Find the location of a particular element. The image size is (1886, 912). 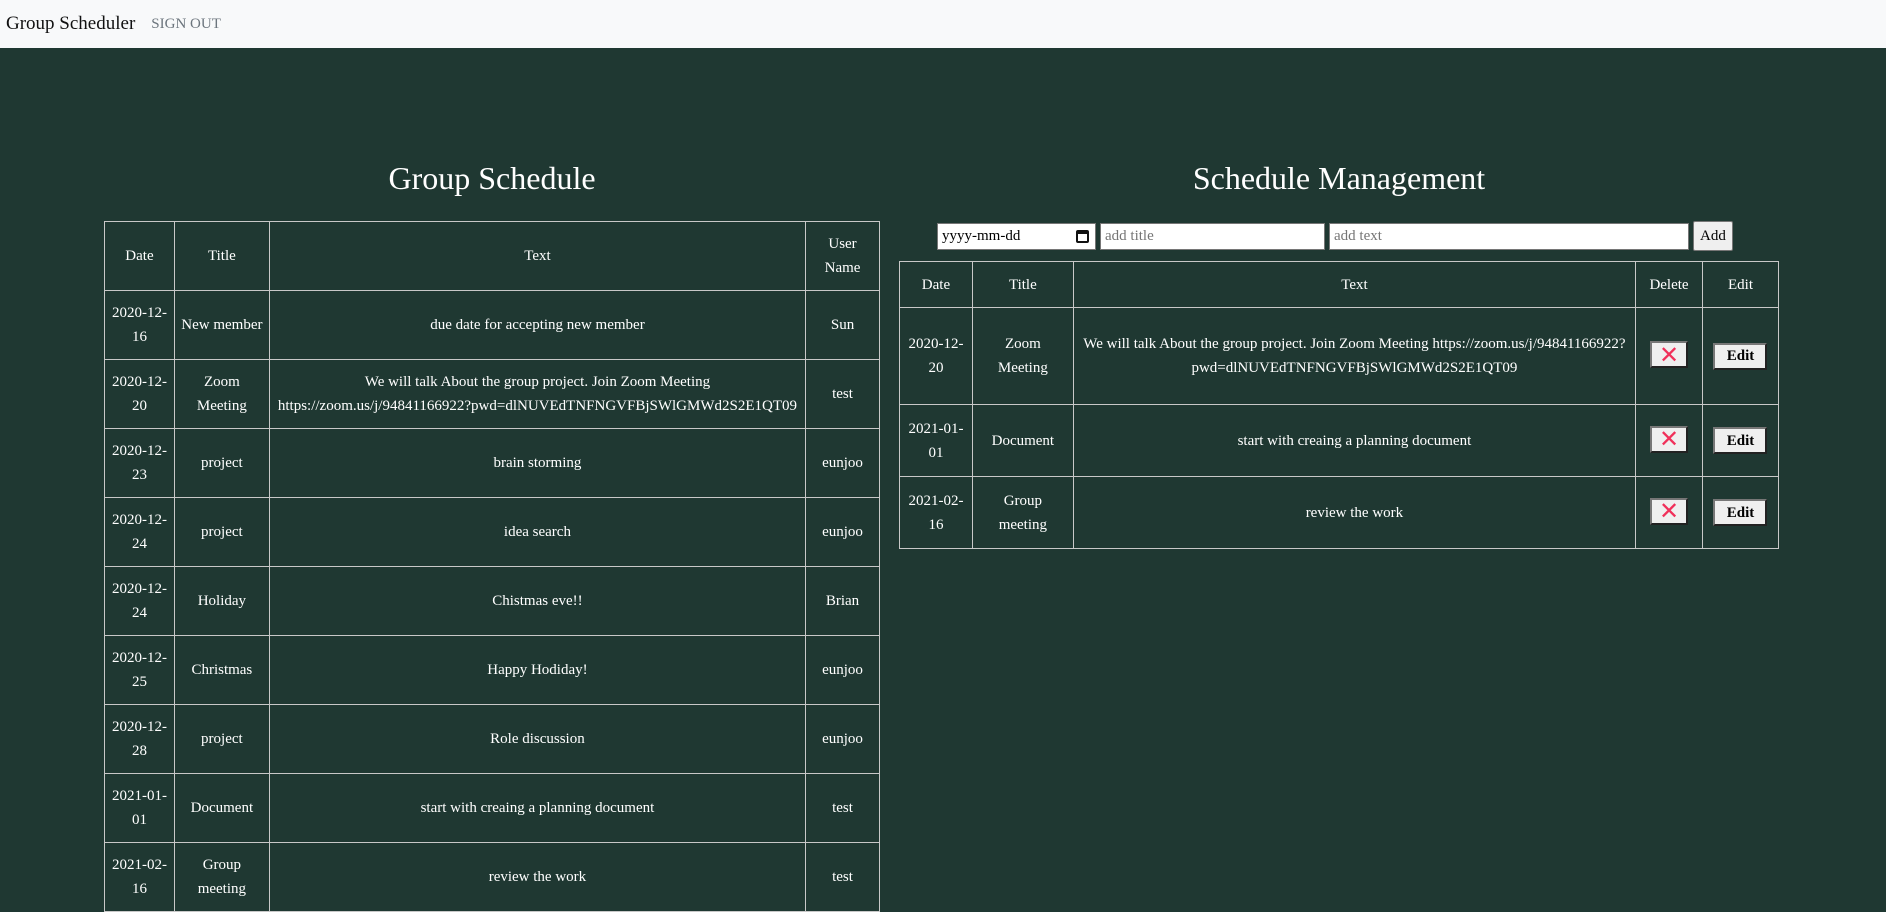

schedule-management-title: Schedule Management is located at coordinates (1339, 178).